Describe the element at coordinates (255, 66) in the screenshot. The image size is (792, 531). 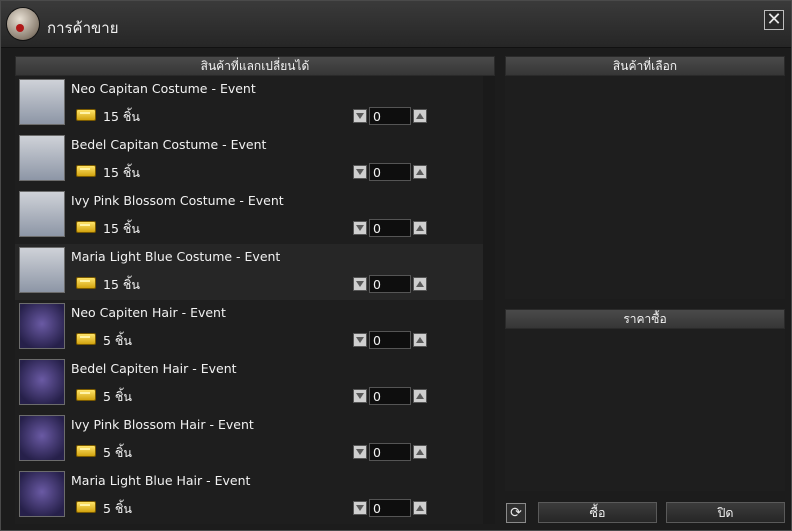
I see `tradable-items-header: สินค้าที่แลกเปลี่ยนได้` at that location.